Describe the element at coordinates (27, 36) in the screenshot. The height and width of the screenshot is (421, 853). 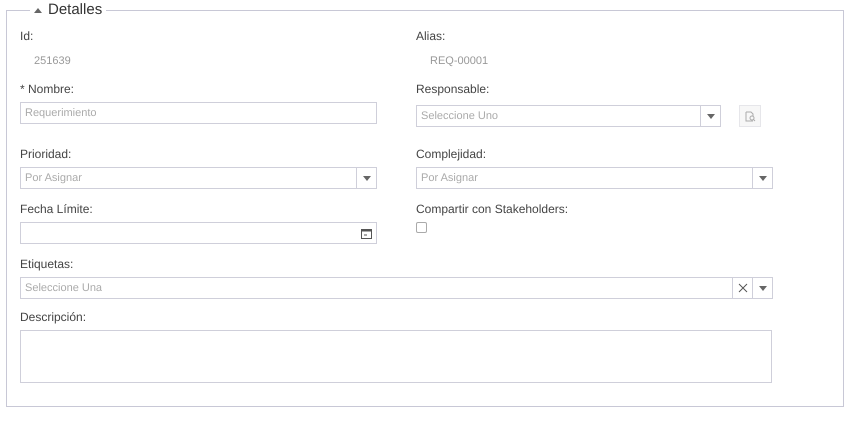
I see `field-label: Id:` at that location.